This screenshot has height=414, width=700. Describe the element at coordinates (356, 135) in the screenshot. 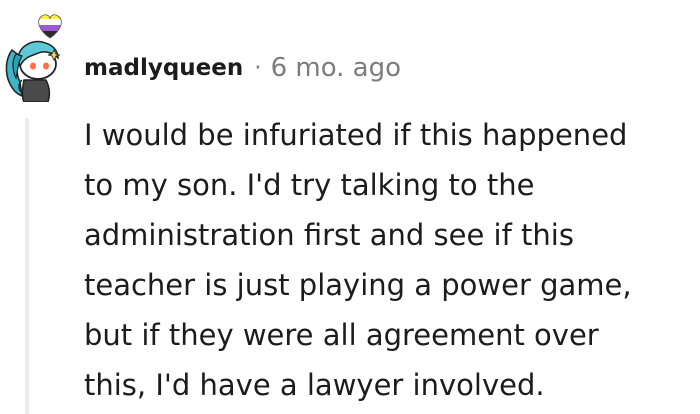

I see `comment-body-line: I would be infuriated if this happened` at that location.